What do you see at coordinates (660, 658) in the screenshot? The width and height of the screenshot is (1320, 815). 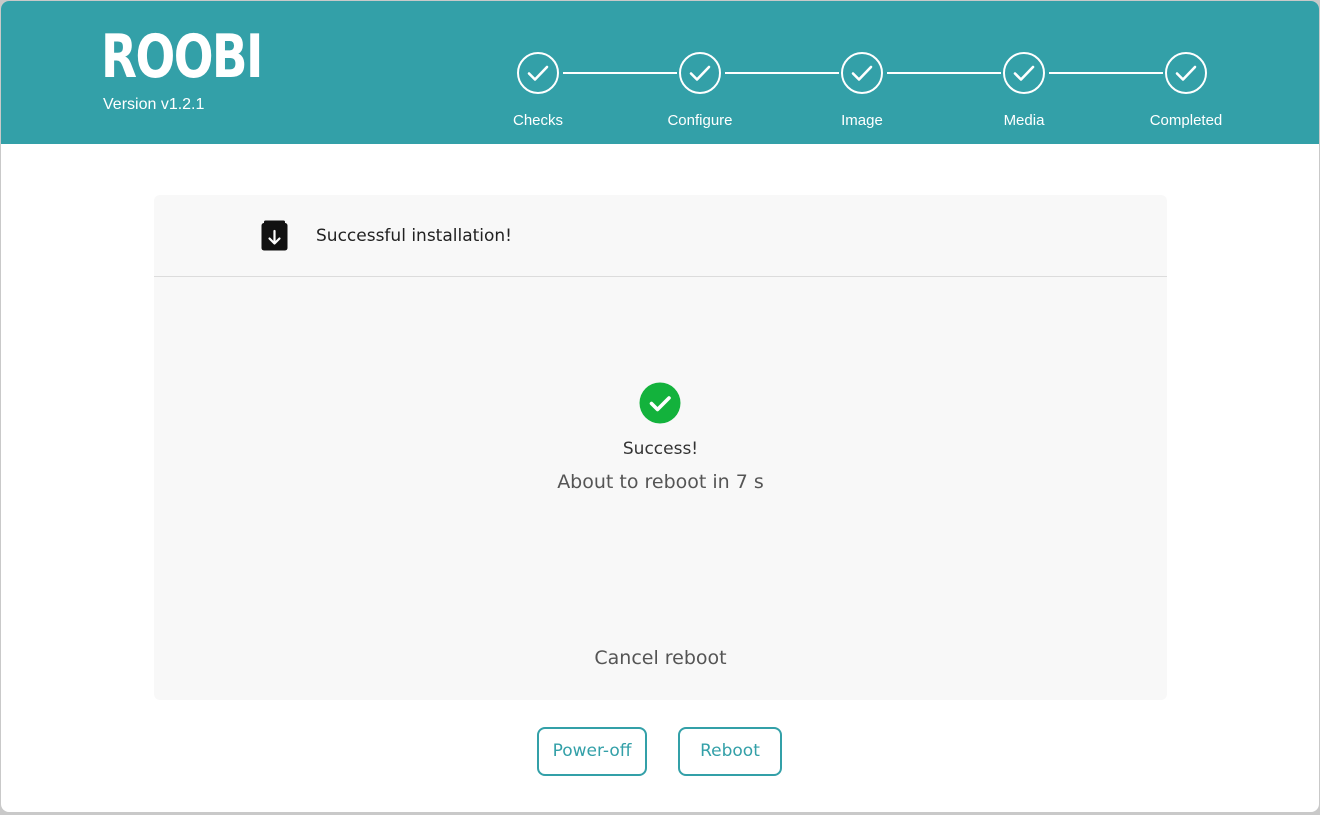 I see `cancel-reboot-button: Cancel reboot` at bounding box center [660, 658].